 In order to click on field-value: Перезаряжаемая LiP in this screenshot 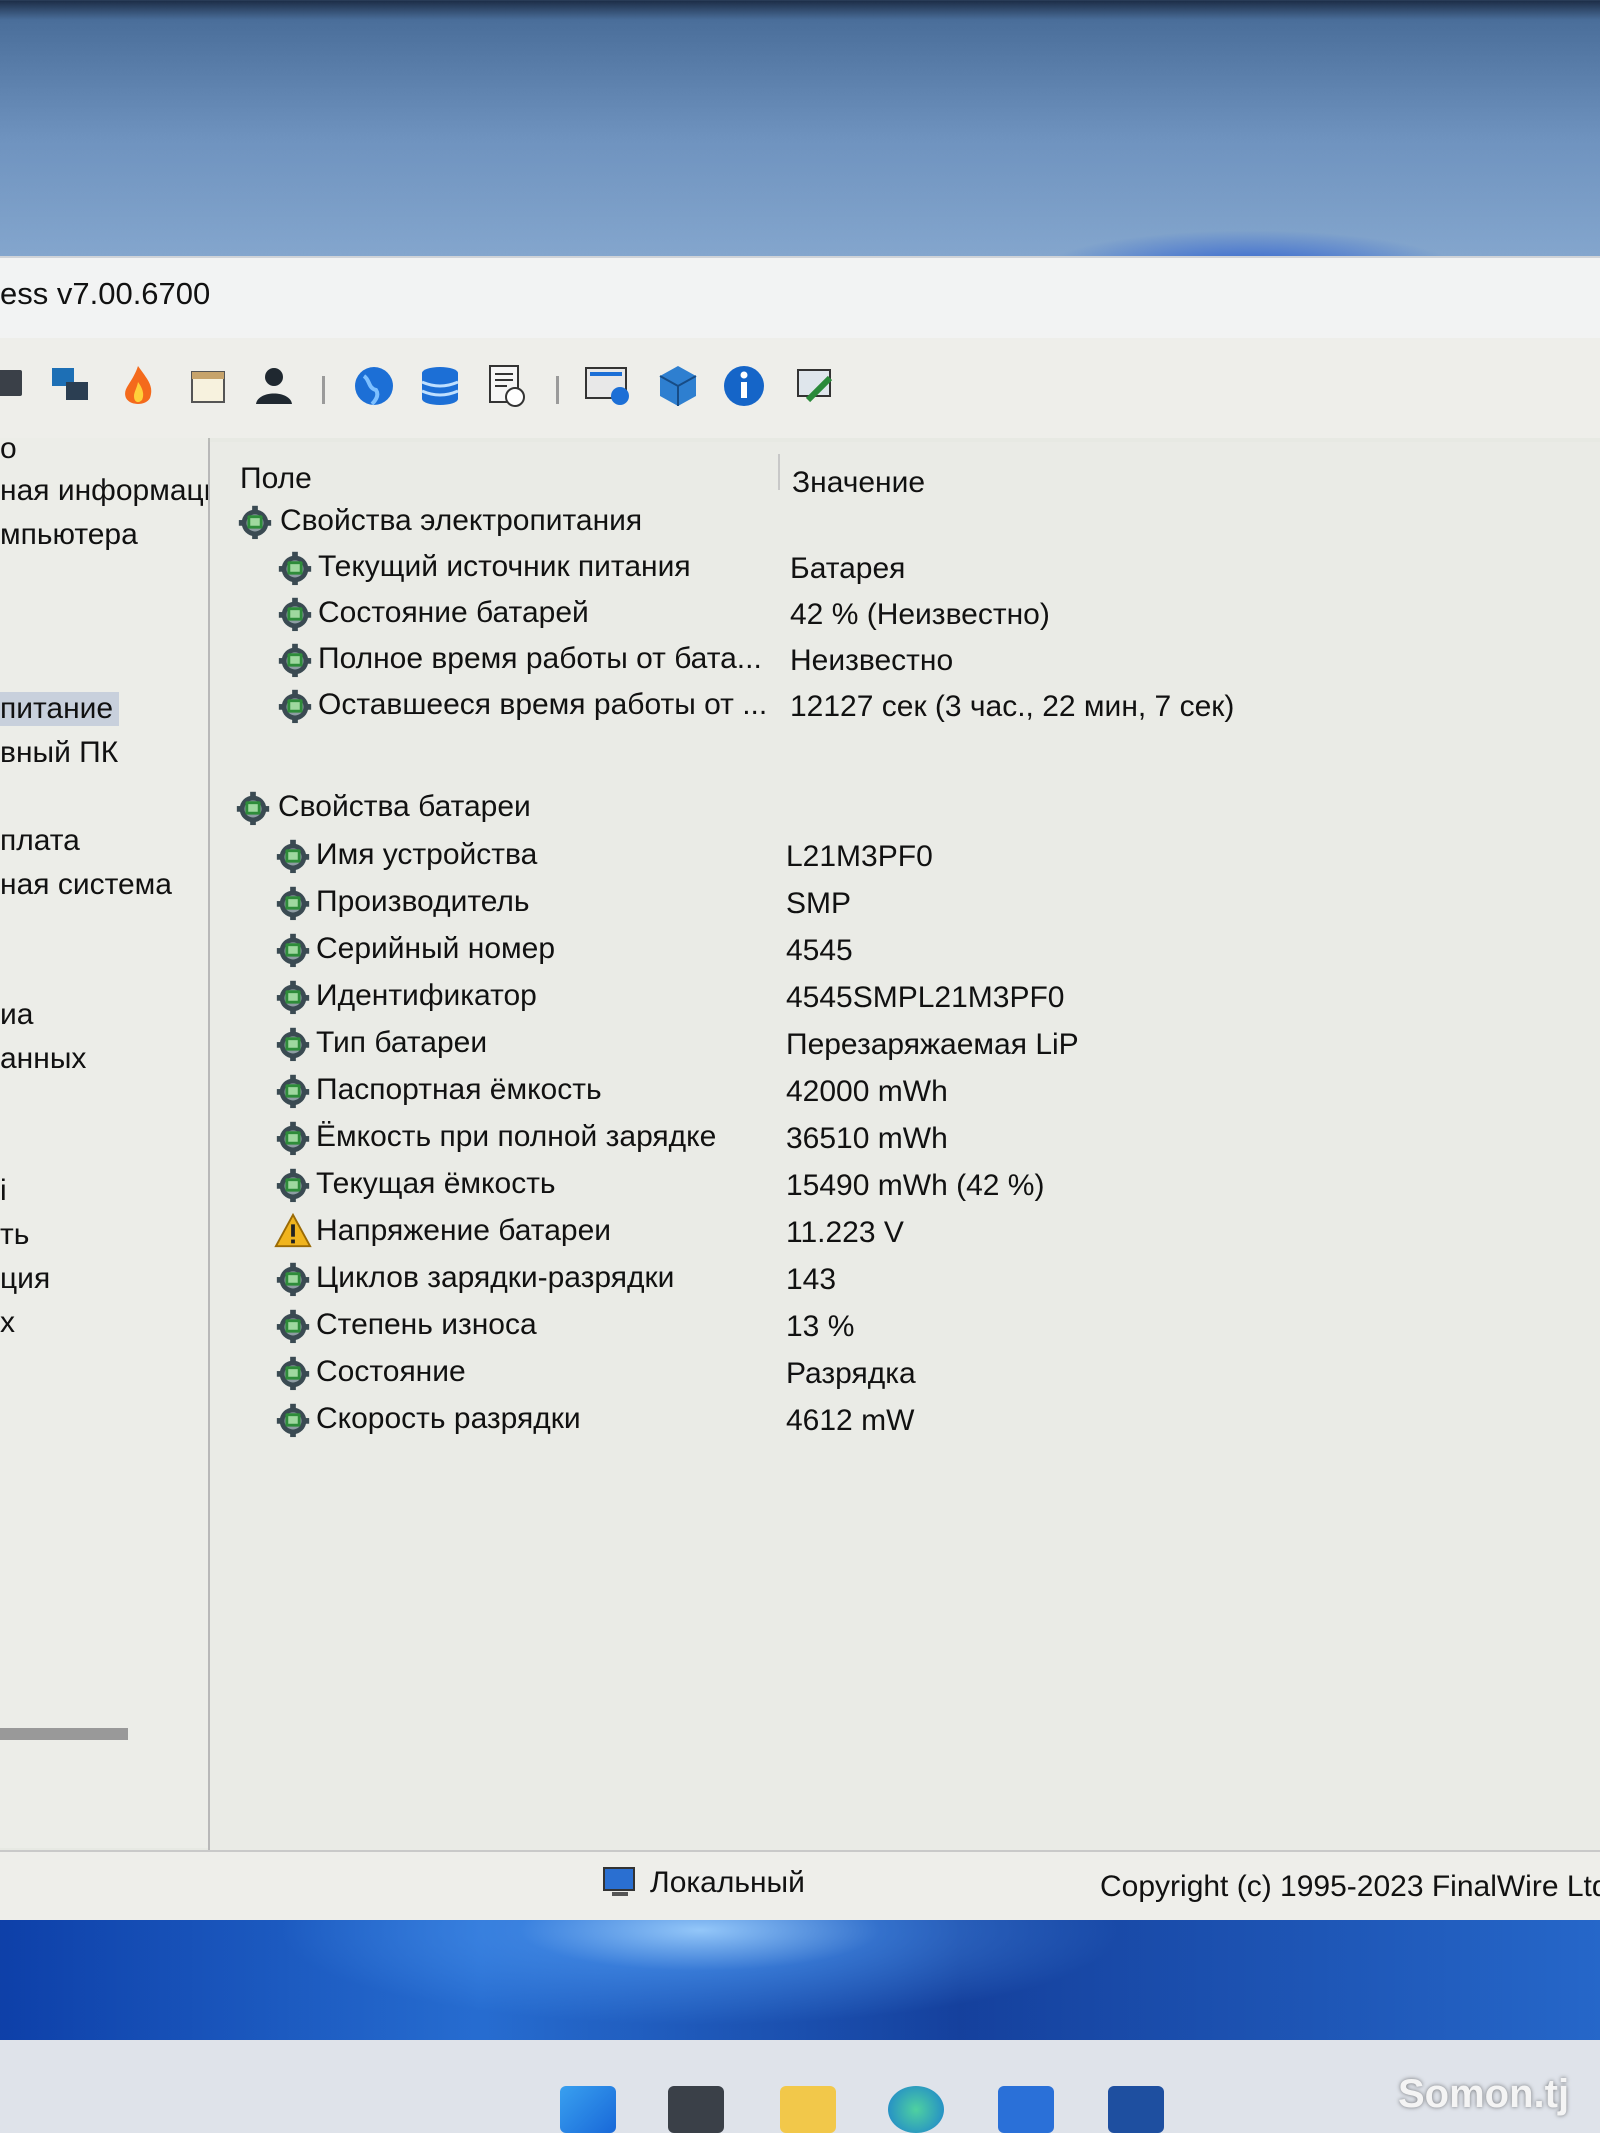, I will do `click(932, 1044)`.